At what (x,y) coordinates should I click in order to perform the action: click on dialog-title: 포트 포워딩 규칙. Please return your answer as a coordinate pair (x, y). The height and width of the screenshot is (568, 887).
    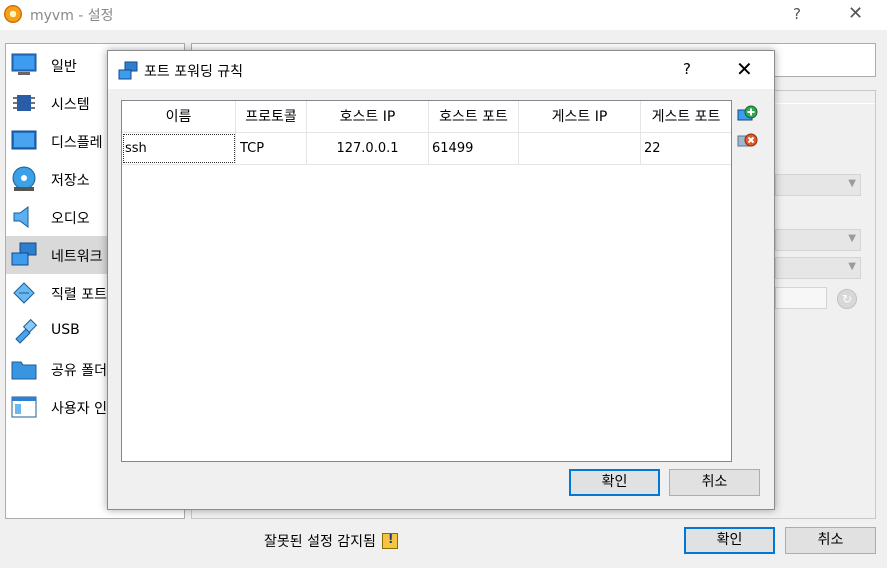
    Looking at the image, I should click on (194, 72).